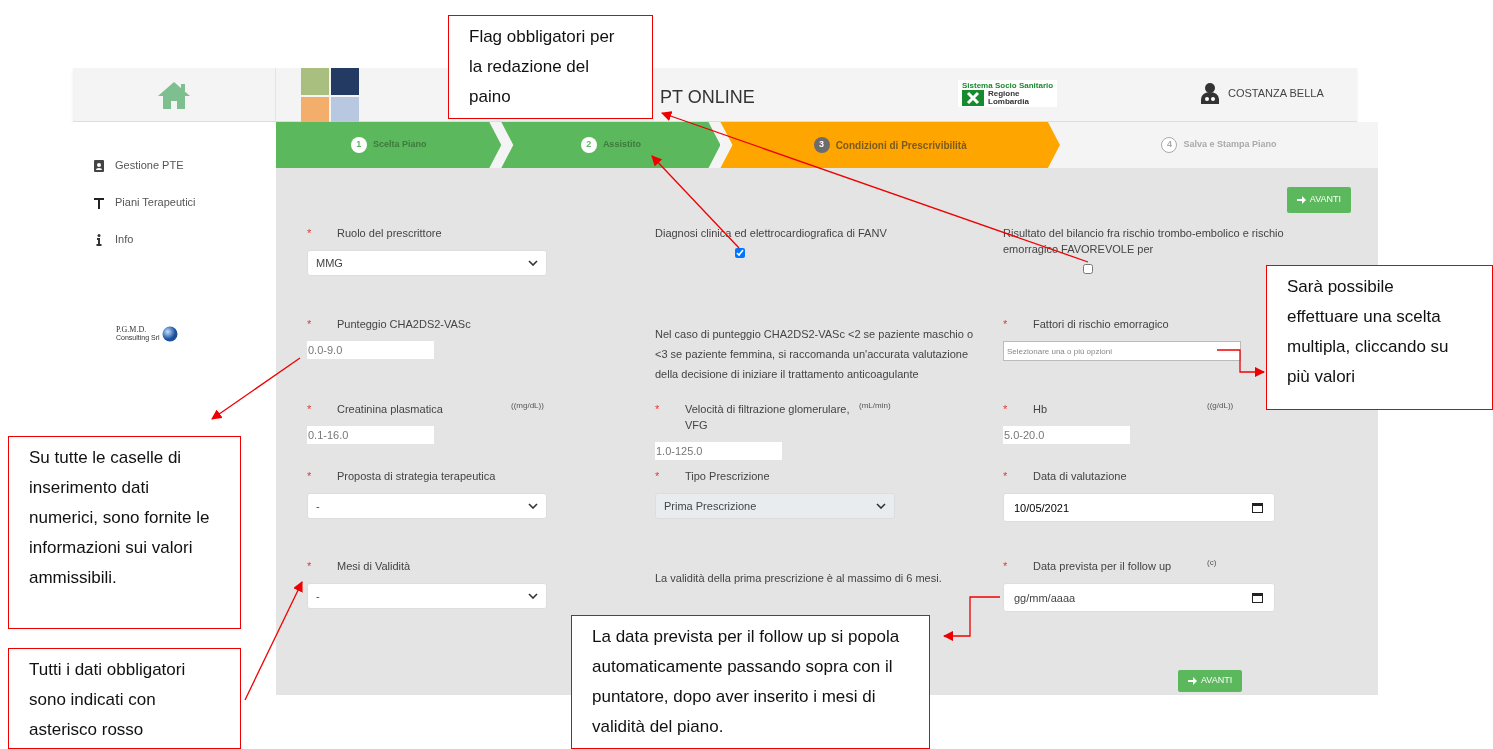 The width and height of the screenshot is (1493, 749). I want to click on puzzle-logo, so click(330, 96).